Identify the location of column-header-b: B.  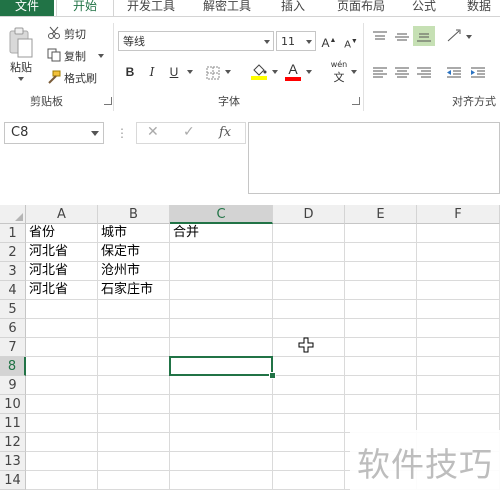
(134, 214).